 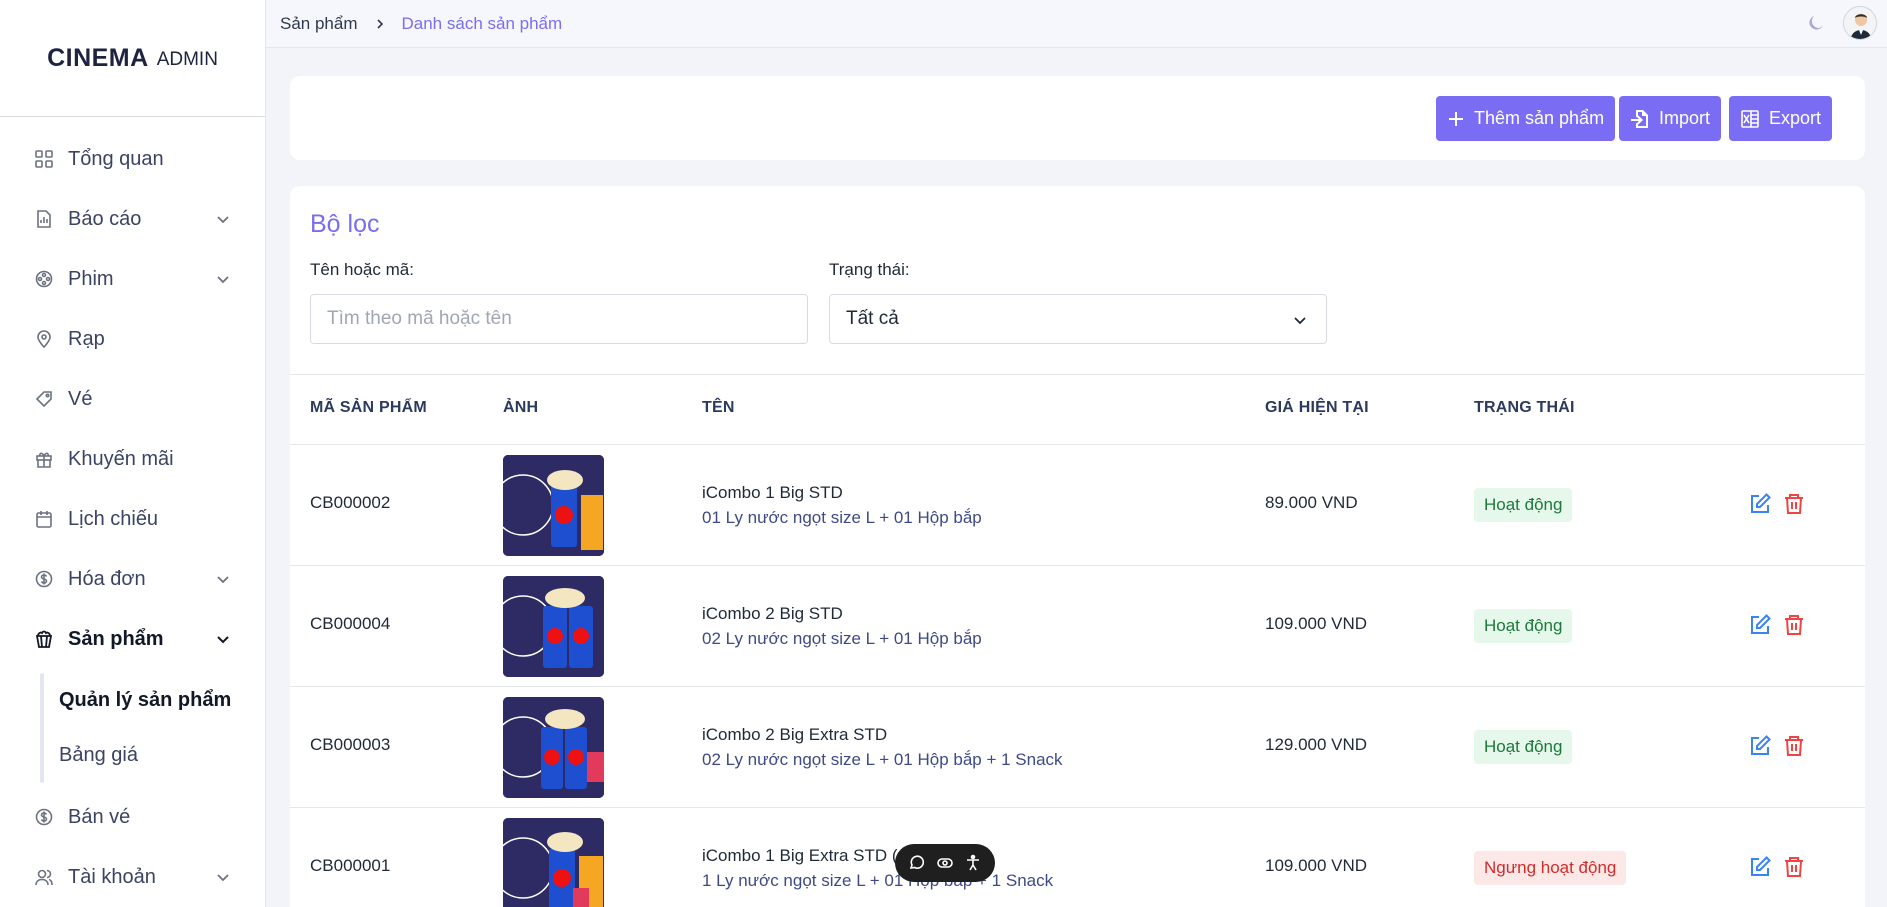 I want to click on product-description: 01 Ly nước ngọt size L + 01 Hộp bắp, so click(x=842, y=517).